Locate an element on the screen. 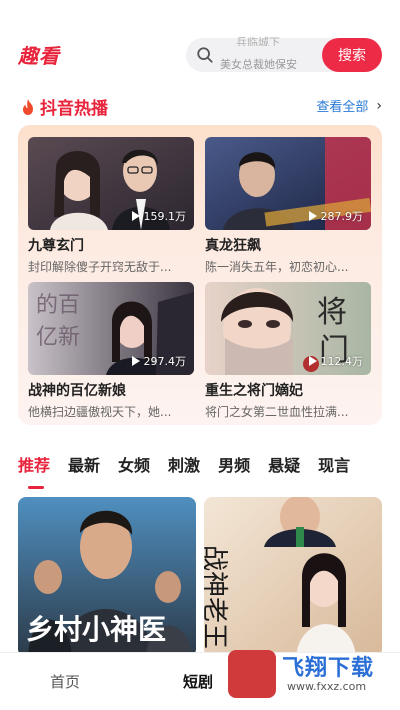  tab-romance: 现言 is located at coordinates (334, 464).